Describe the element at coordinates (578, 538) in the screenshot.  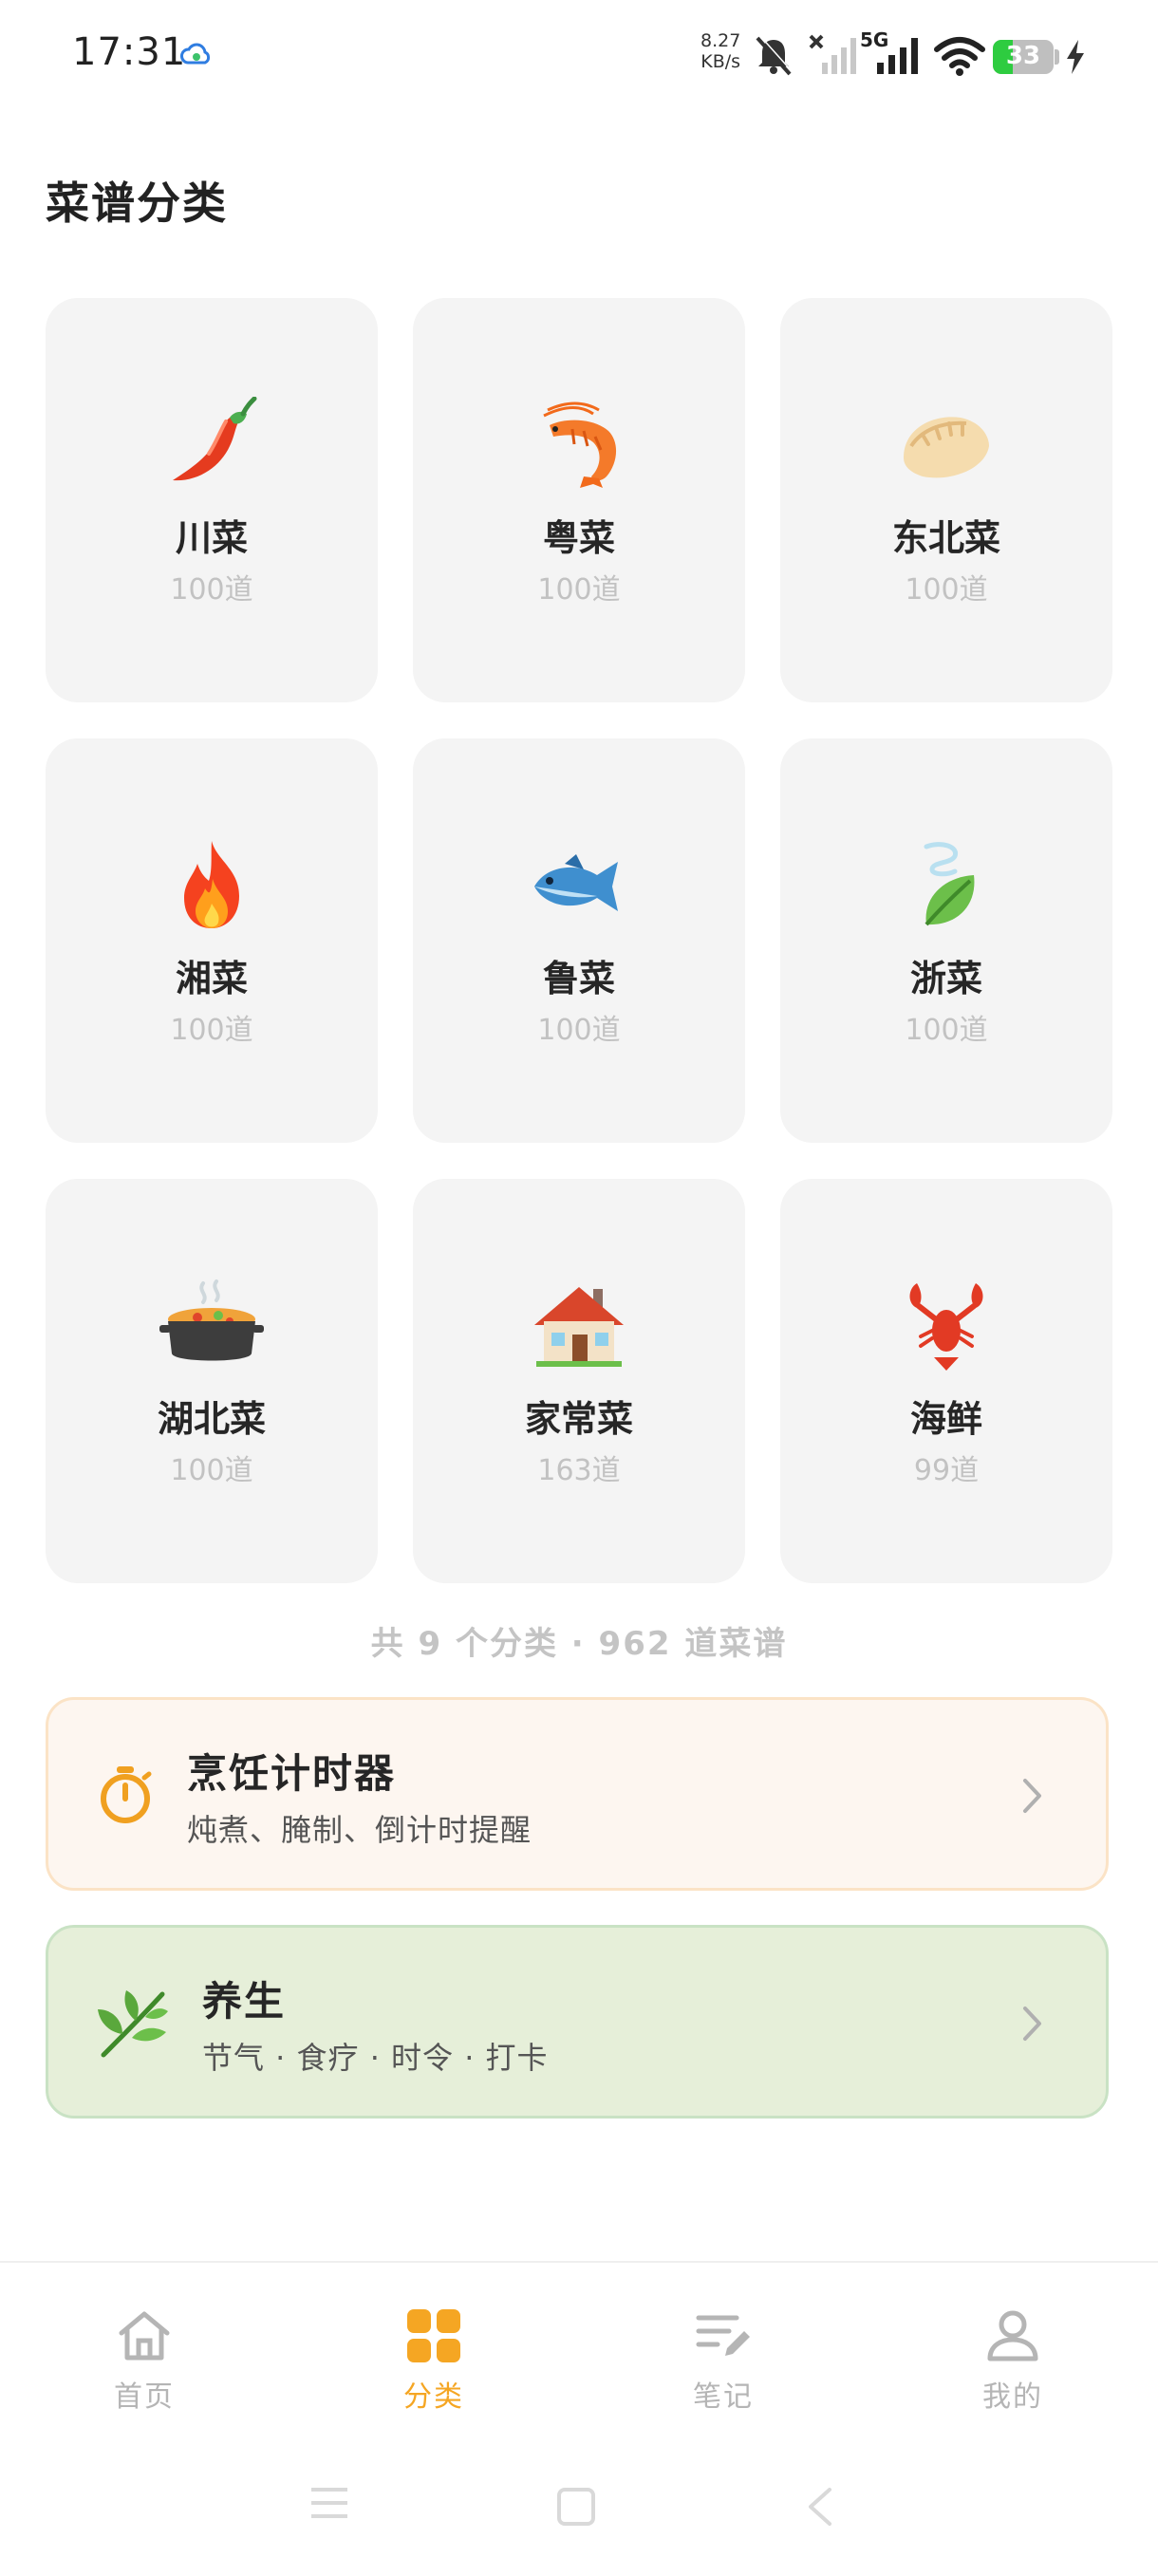
I see `category-name: 粤菜` at that location.